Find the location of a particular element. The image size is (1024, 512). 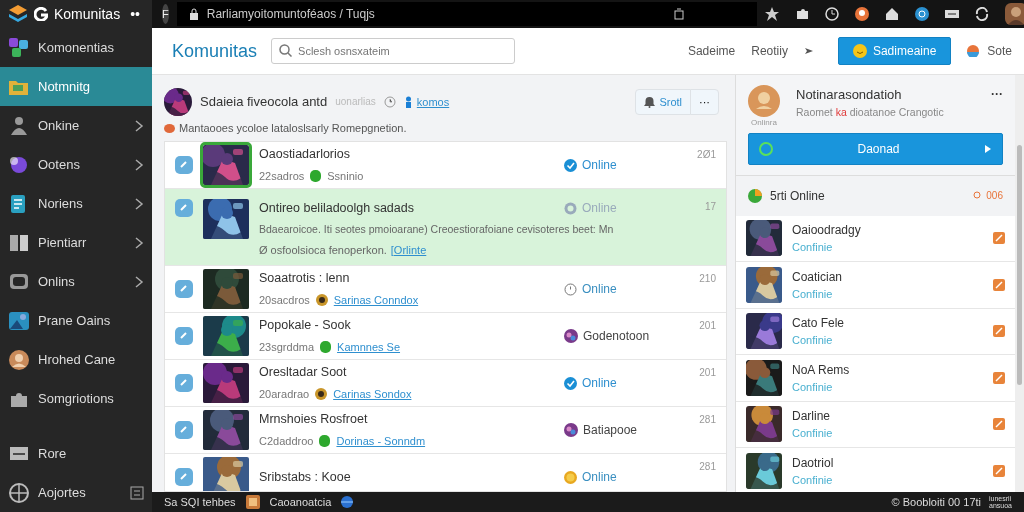

scrollbar is located at coordinates (1019, 283).